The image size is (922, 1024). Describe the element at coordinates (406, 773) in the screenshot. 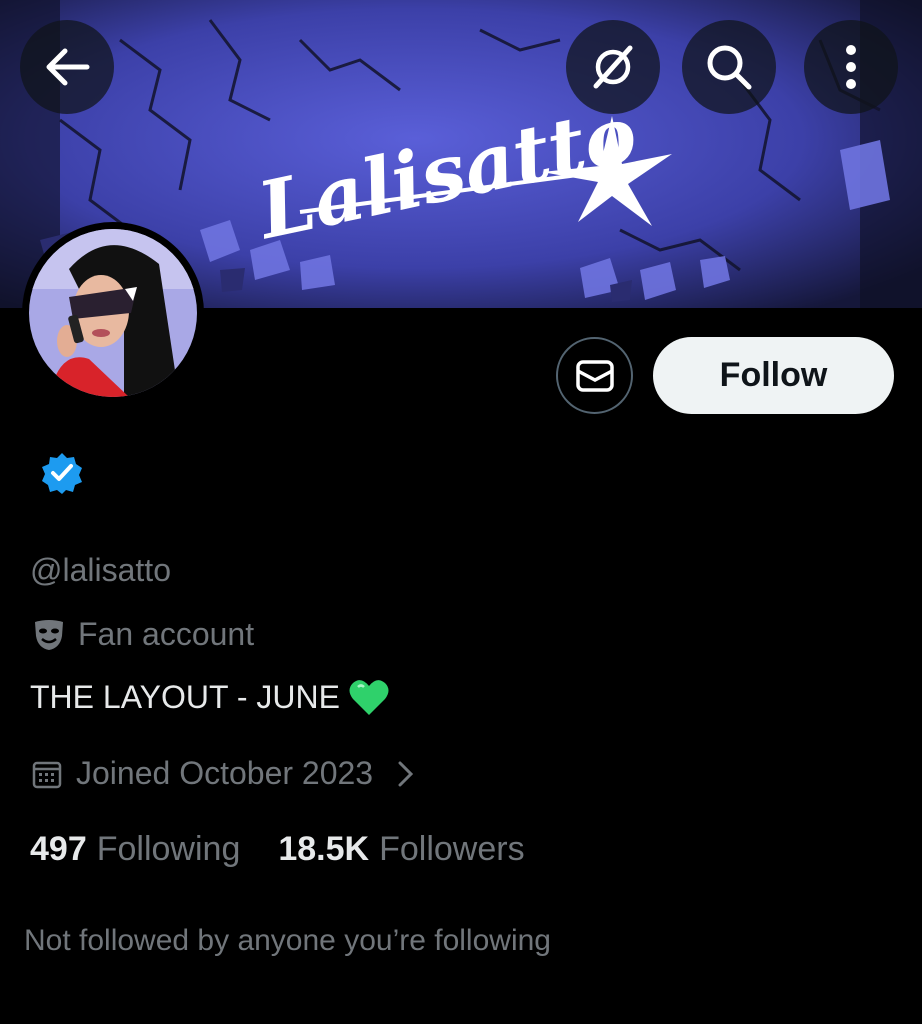

I see `chevron-right-icon` at that location.